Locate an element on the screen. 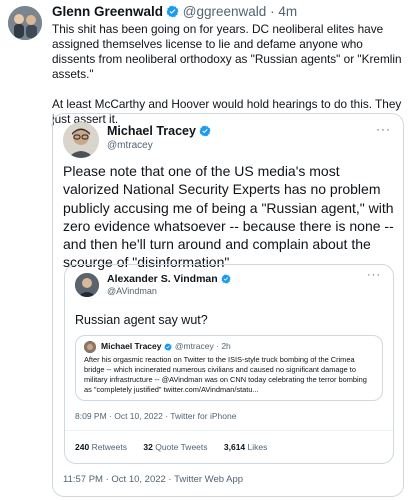 This screenshot has height=500, width=413. likes-stat: 3,614 Likes is located at coordinates (249, 447).